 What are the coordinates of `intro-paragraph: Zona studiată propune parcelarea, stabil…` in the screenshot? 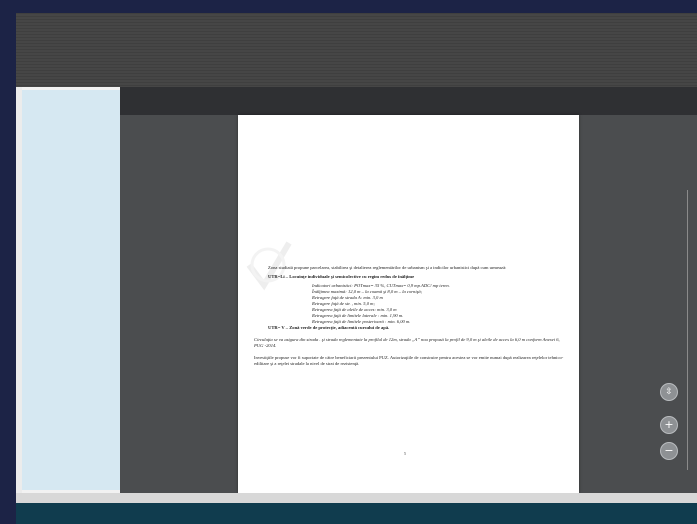 It's located at (387, 267).